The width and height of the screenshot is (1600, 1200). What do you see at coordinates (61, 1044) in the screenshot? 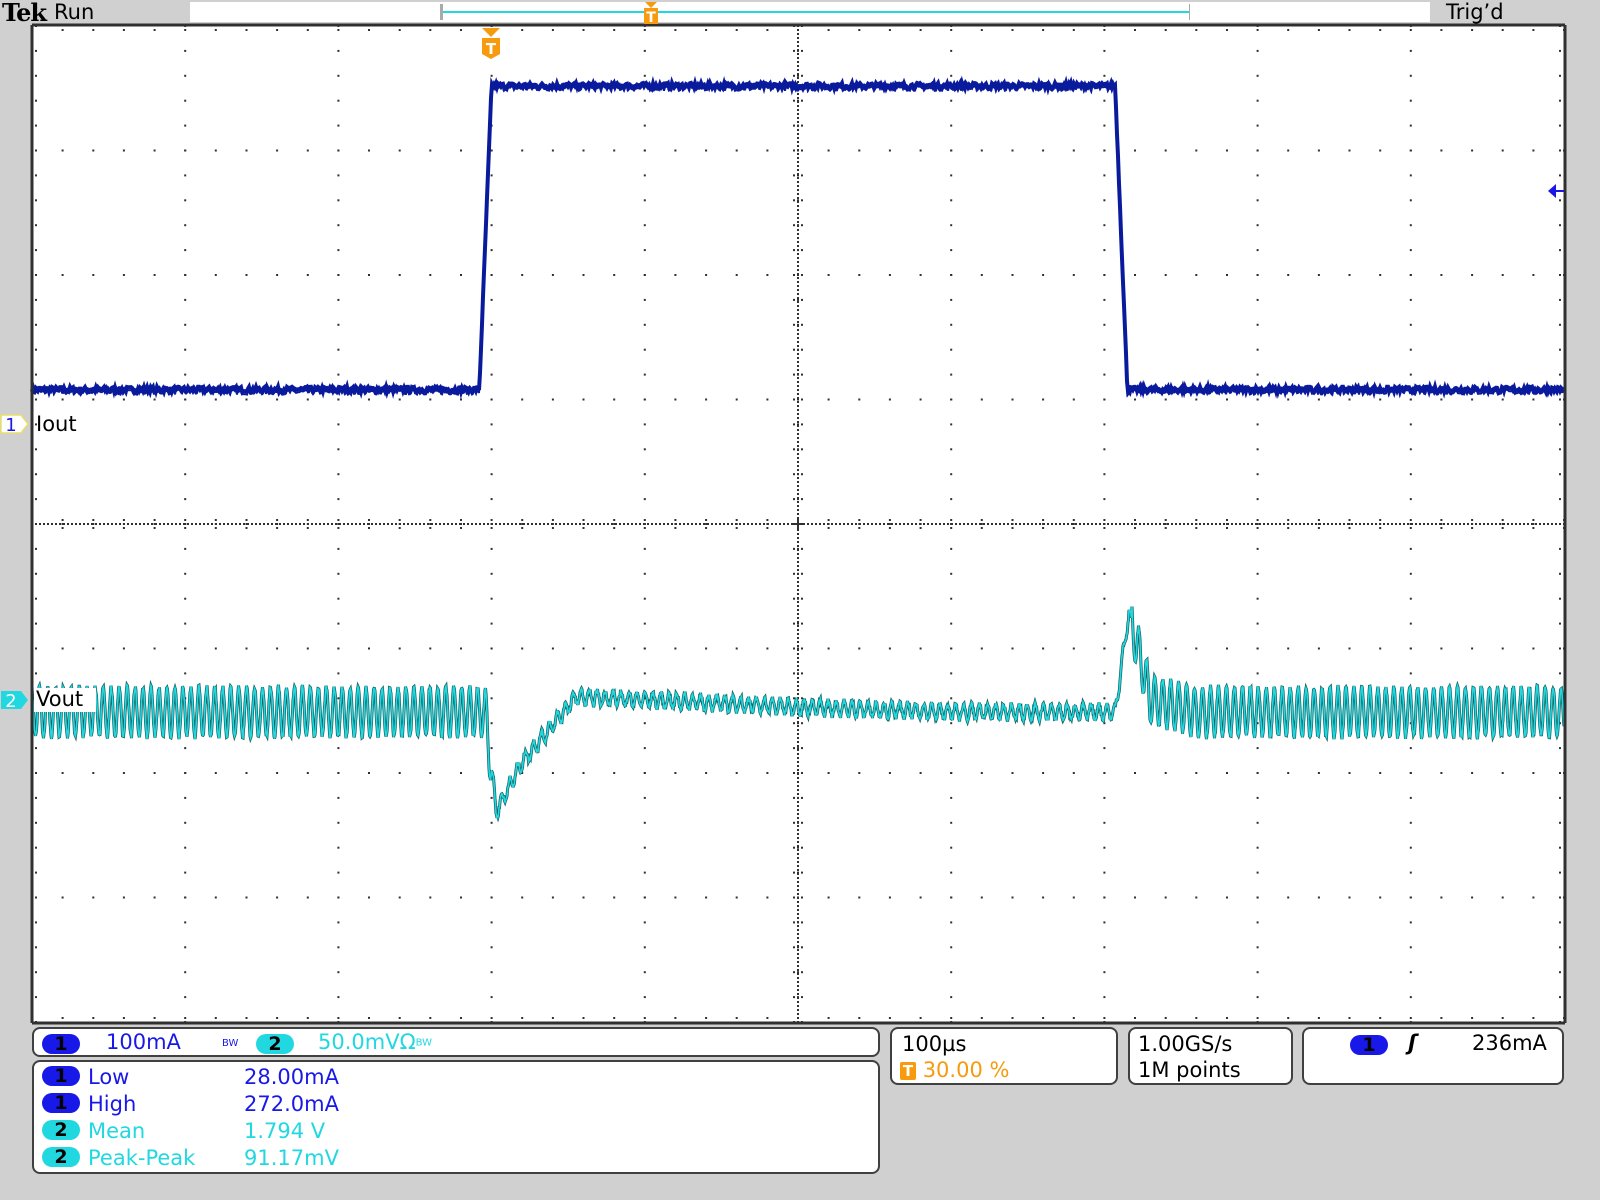
I see `ch1-badge: 1` at bounding box center [61, 1044].